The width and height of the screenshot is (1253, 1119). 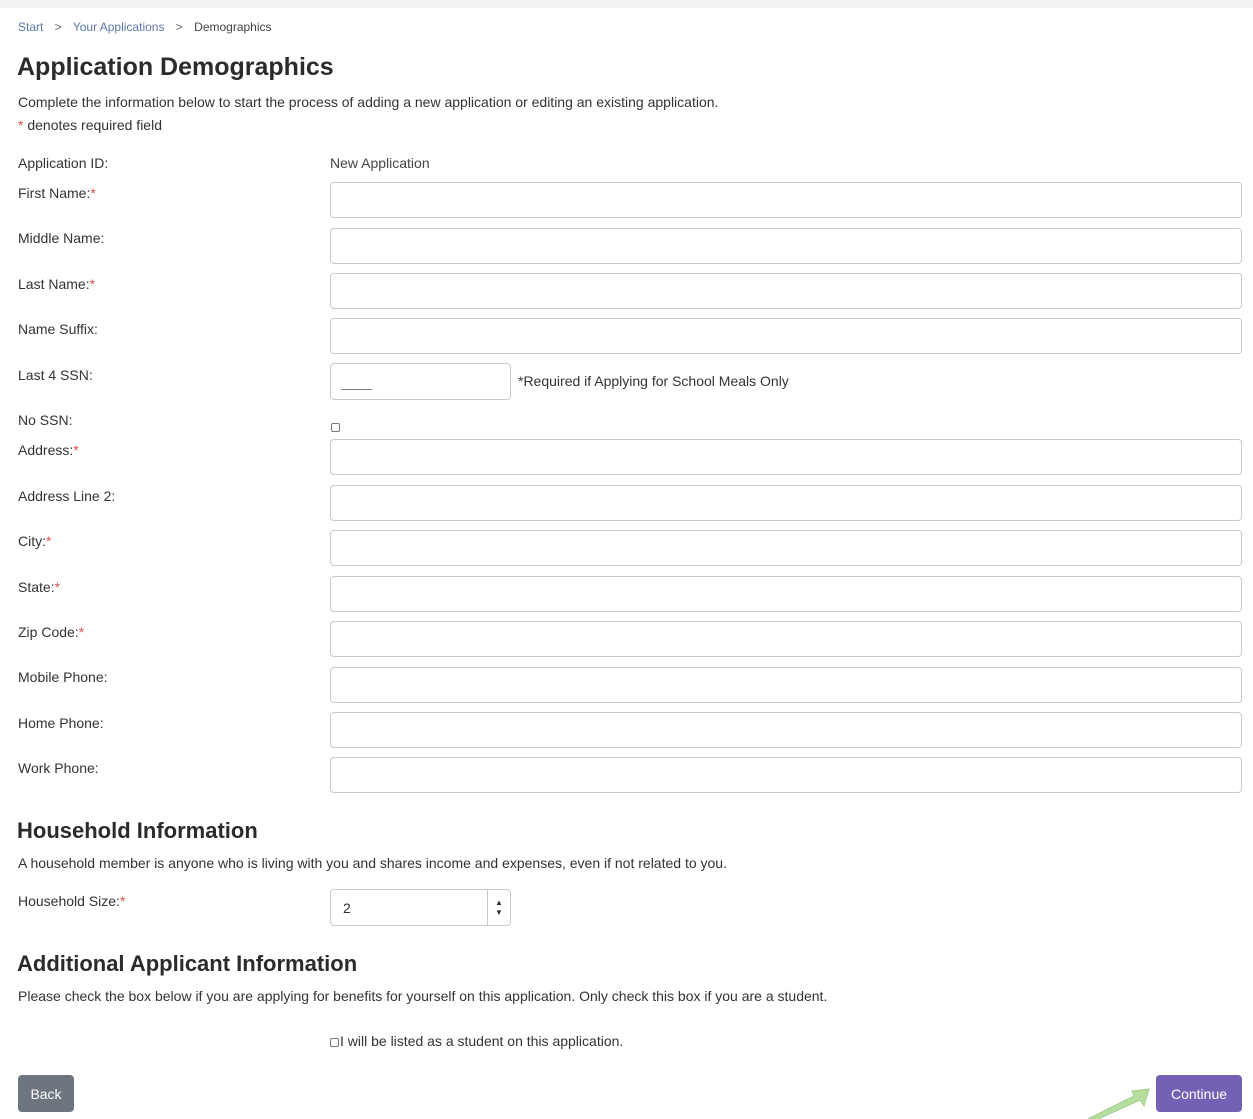 What do you see at coordinates (55, 375) in the screenshot?
I see `last4-ssn-label: Last 4 SSN:` at bounding box center [55, 375].